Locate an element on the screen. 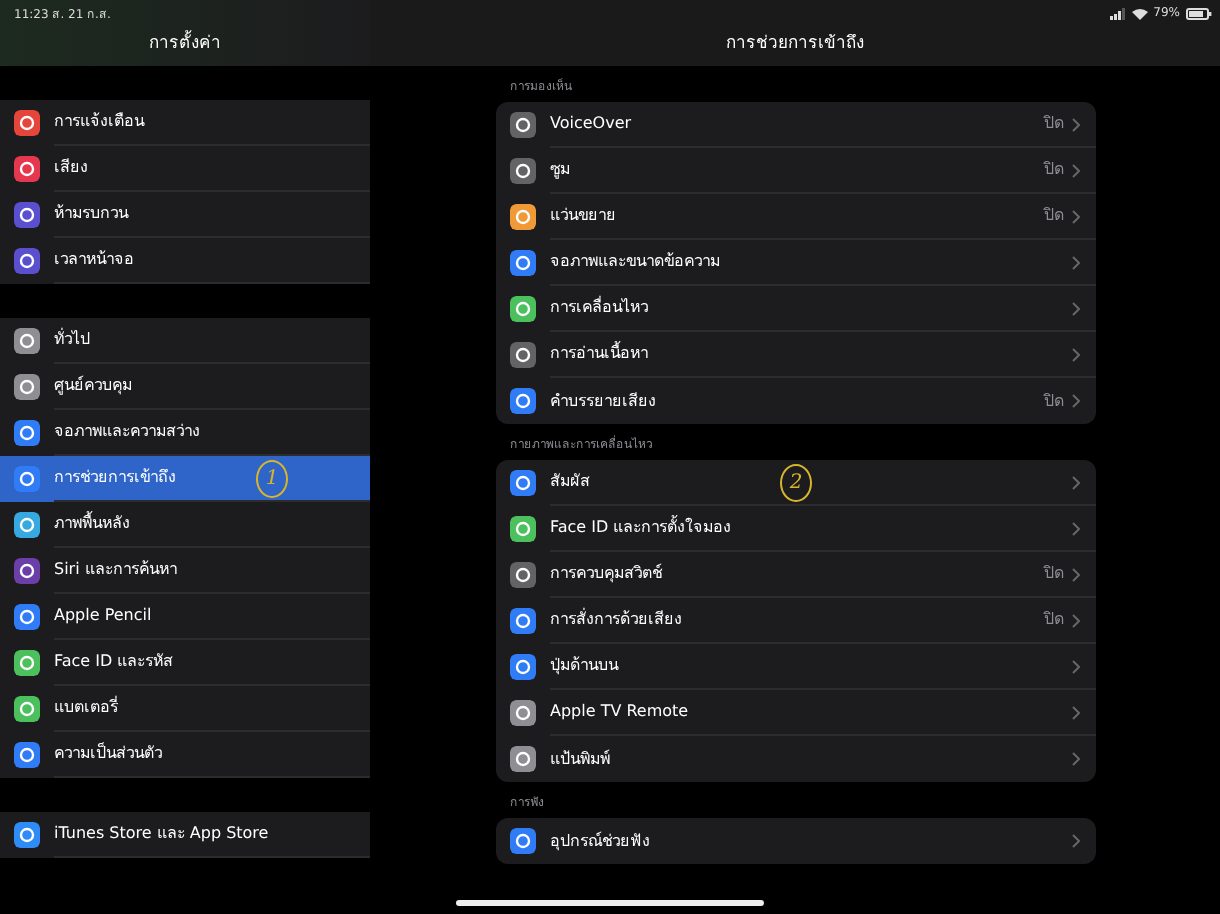 The image size is (1220, 914). settings-row: การควบคุมสวิตช์ ปิด is located at coordinates (796, 575).